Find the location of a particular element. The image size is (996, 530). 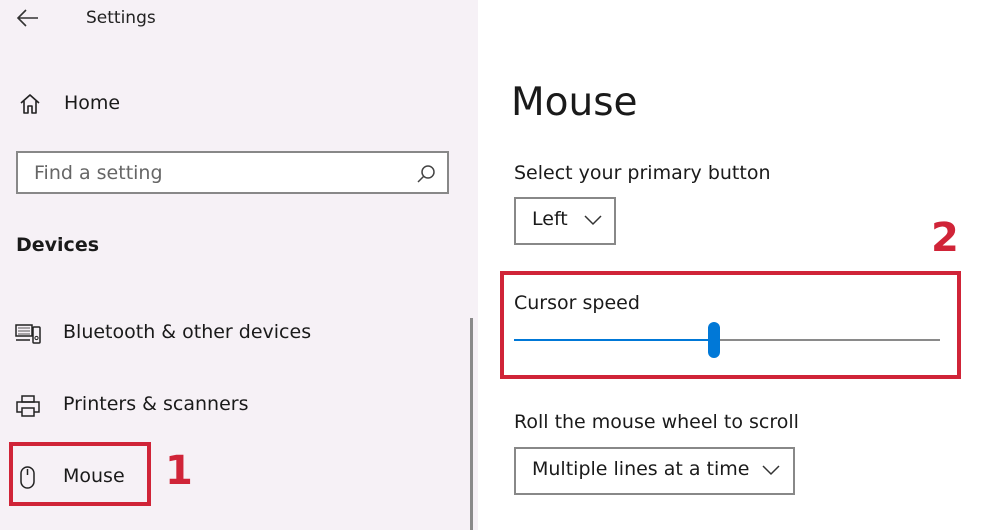

marker-1: 1 is located at coordinates (179, 471).